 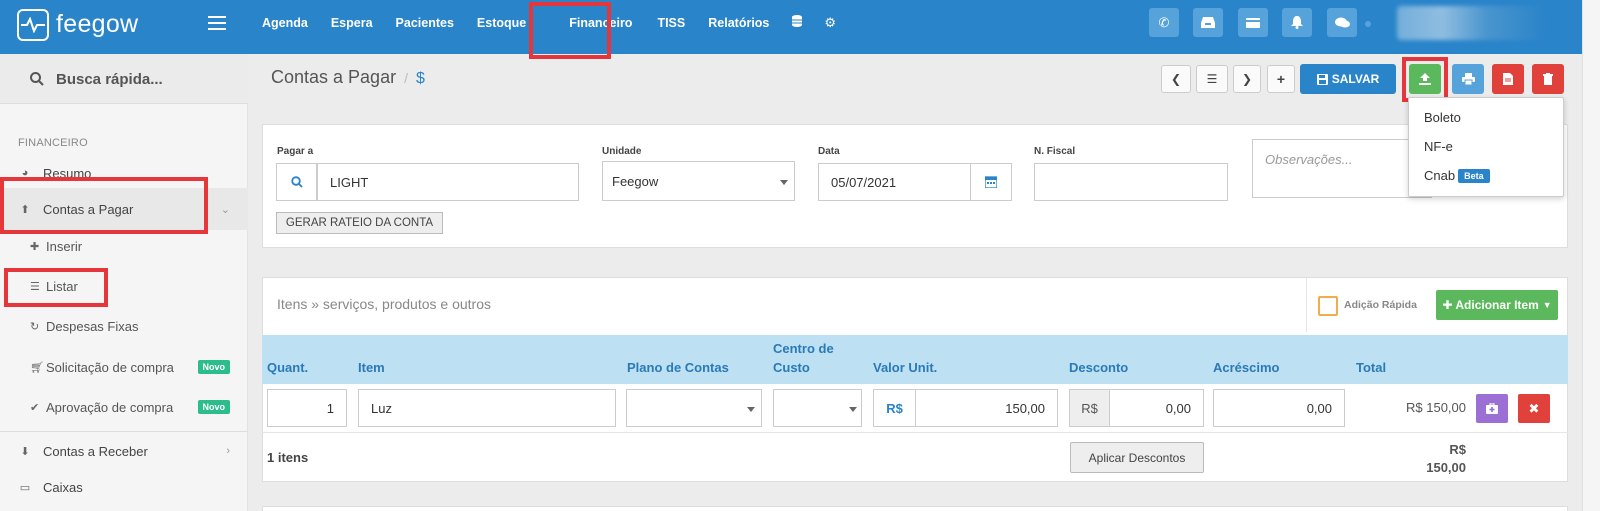 I want to click on row-acrescimo-input: 0,00, so click(x=1279, y=408).